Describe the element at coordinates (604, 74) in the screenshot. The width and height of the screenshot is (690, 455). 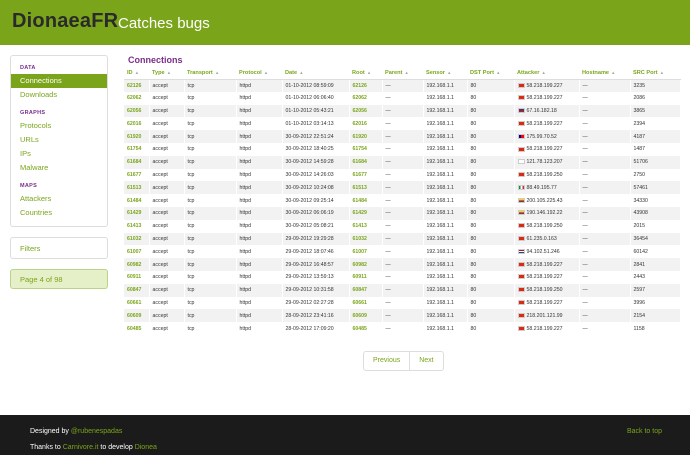
I see `column-header-hostname: Hostname ▴` at that location.